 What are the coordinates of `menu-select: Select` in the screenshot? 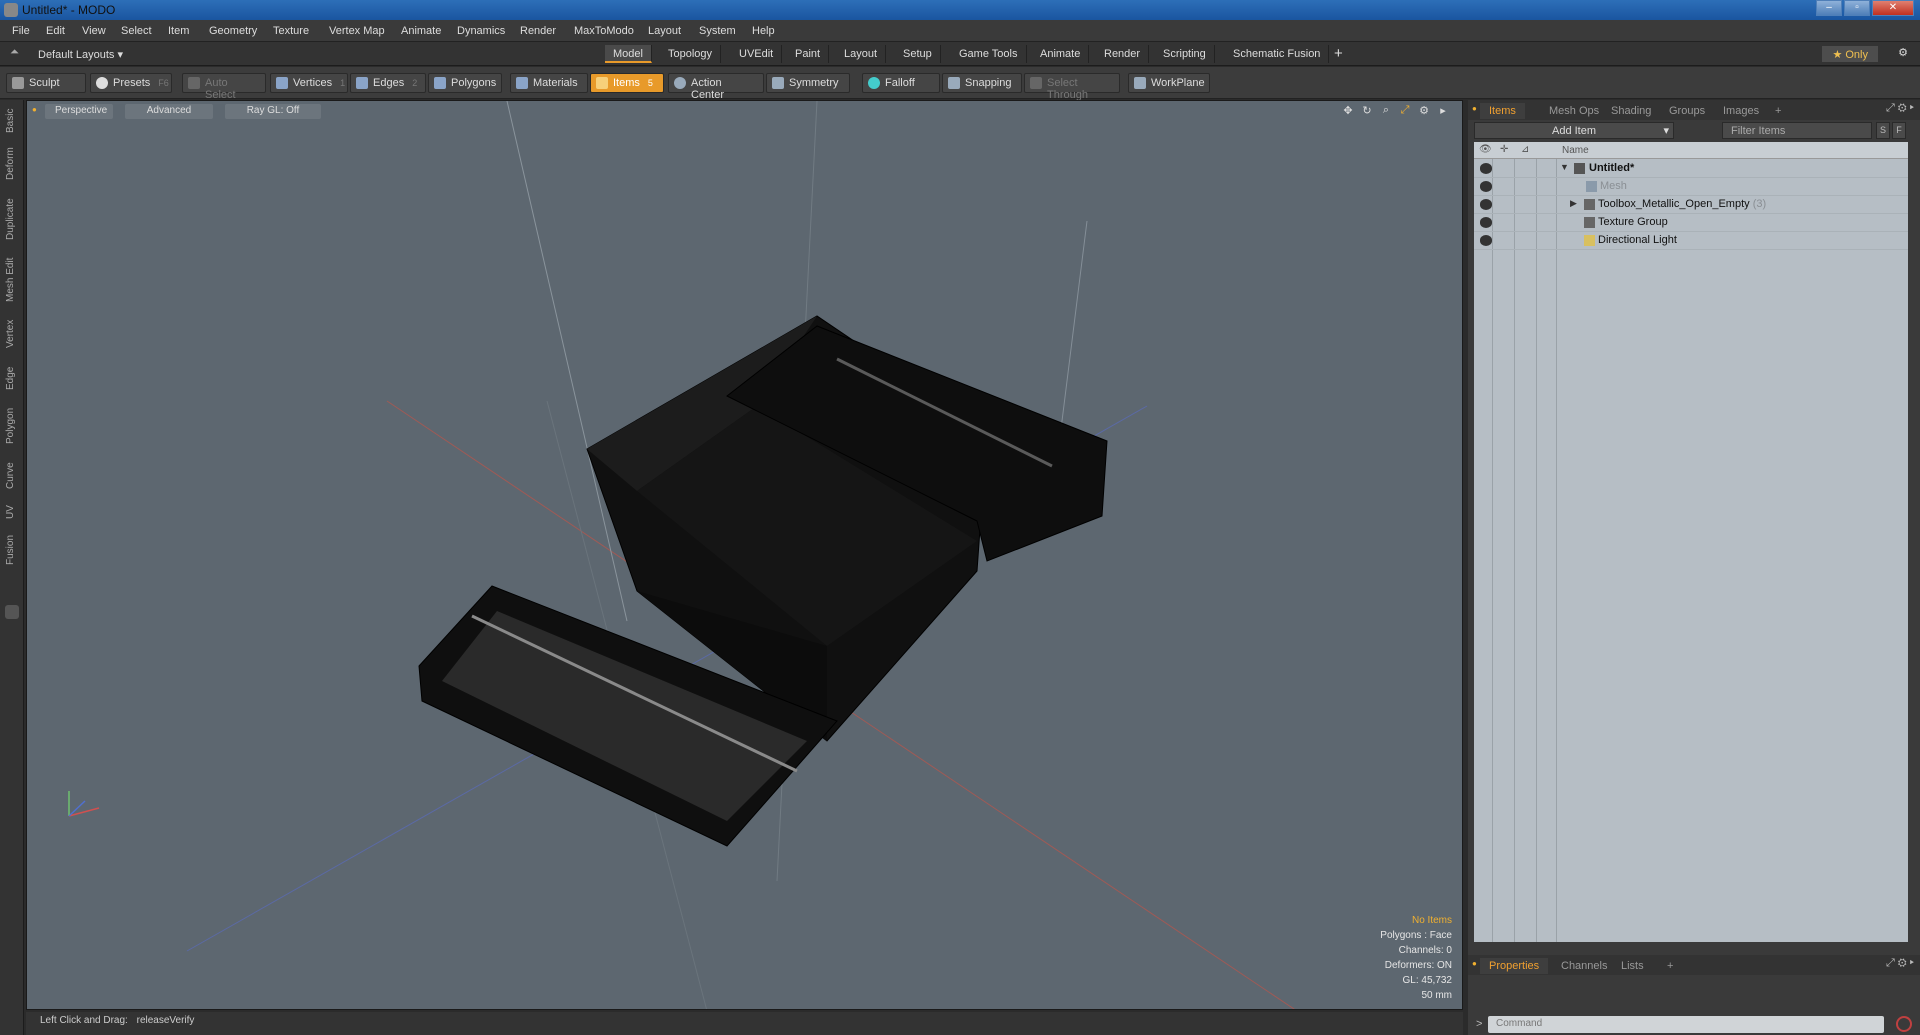 It's located at (136, 31).